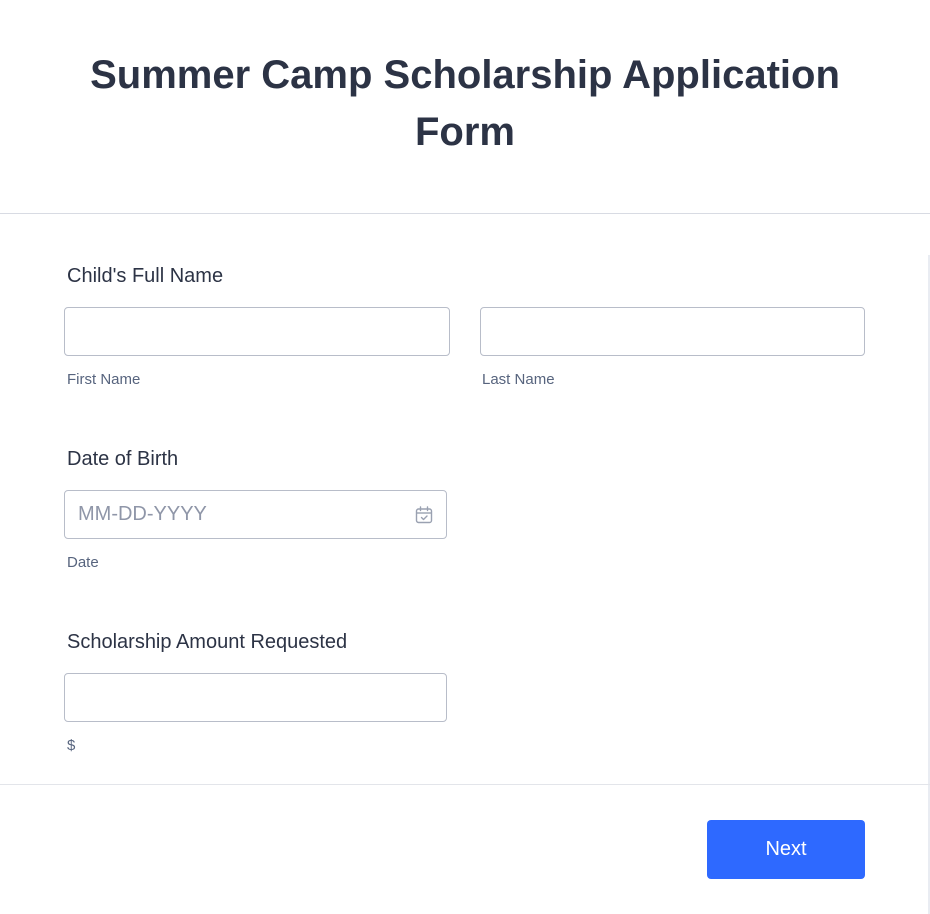 This screenshot has height=914, width=930. What do you see at coordinates (465, 103) in the screenshot?
I see `form-title: Summer Camp Scholarship Application Form` at bounding box center [465, 103].